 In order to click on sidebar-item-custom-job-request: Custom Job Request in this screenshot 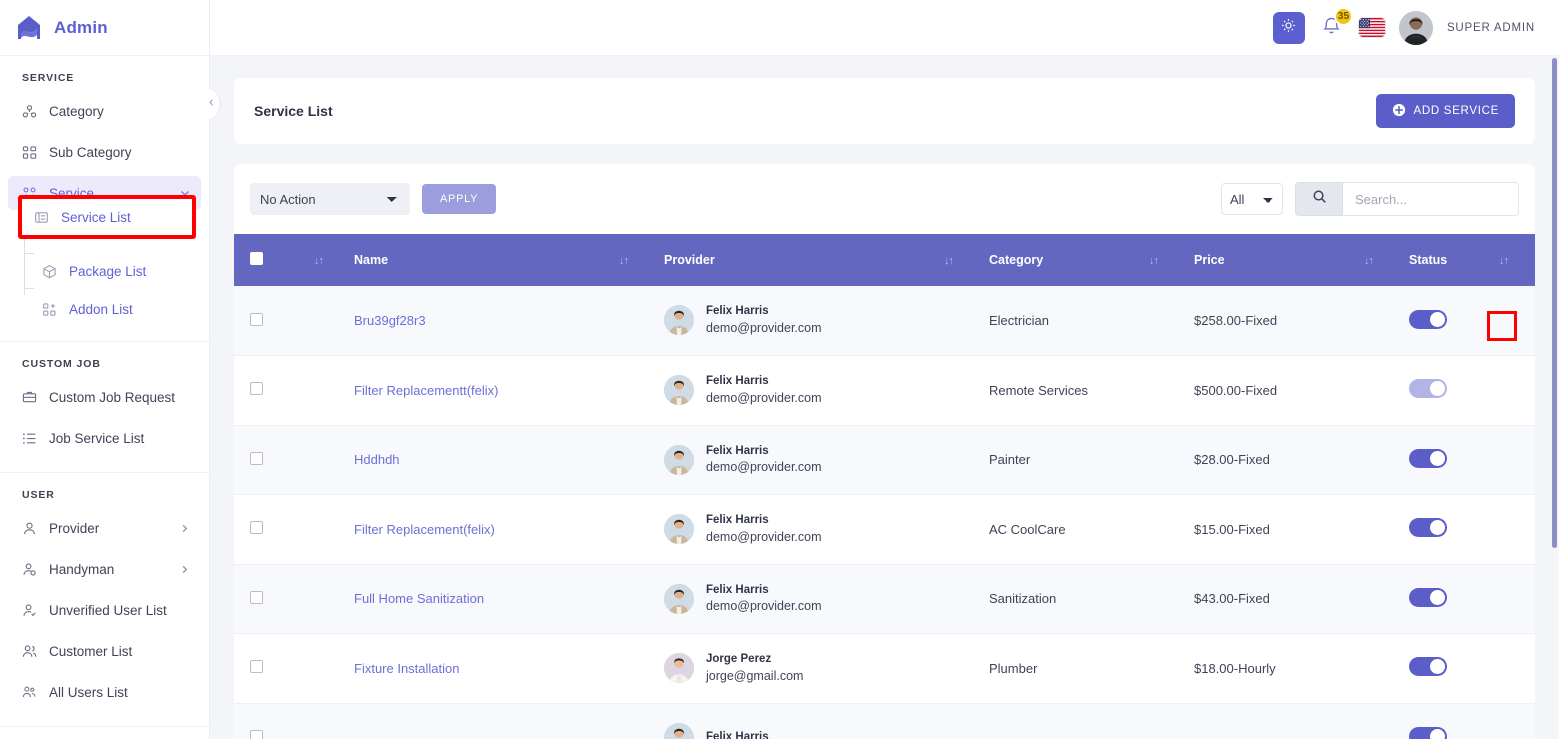, I will do `click(104, 397)`.